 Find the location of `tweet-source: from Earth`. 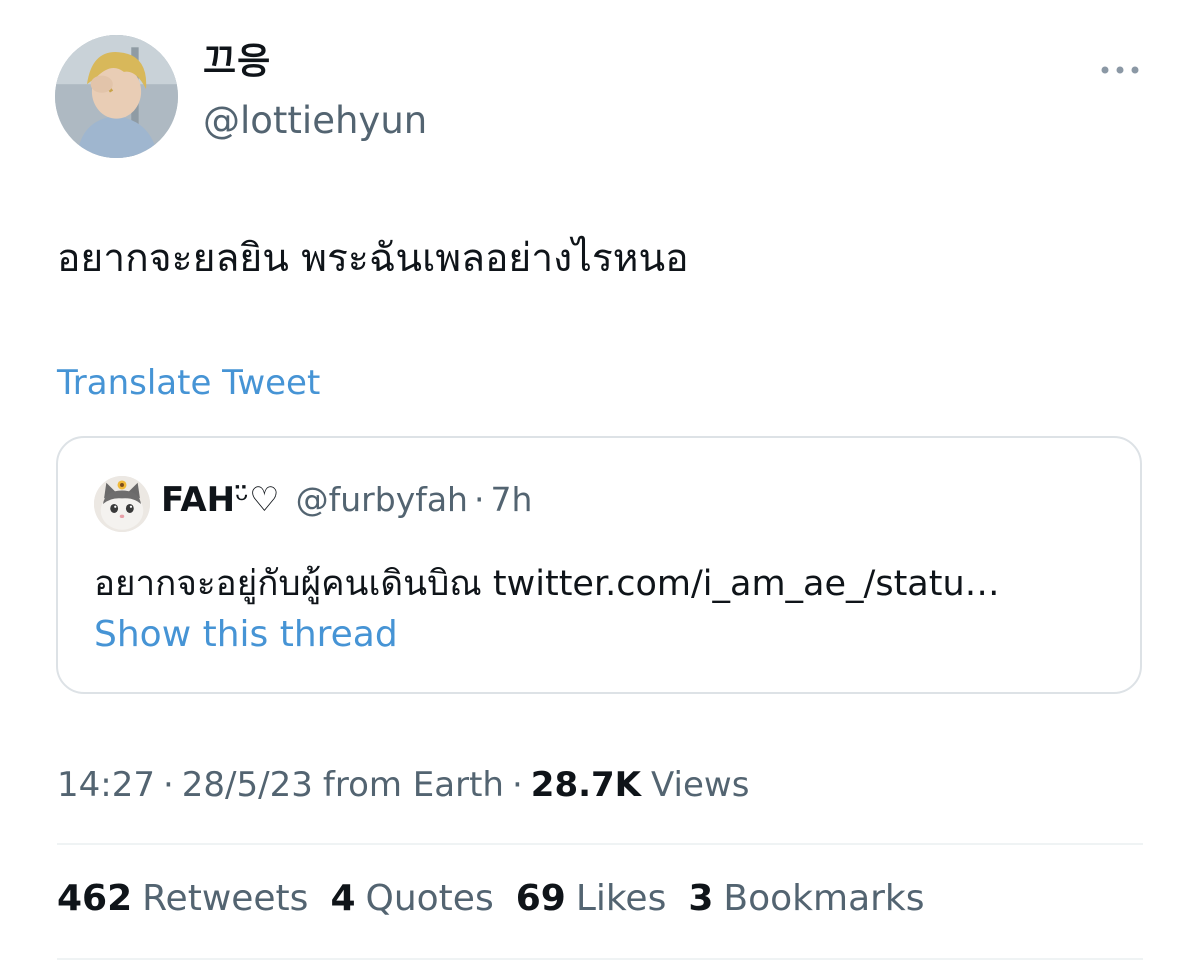

tweet-source: from Earth is located at coordinates (413, 785).